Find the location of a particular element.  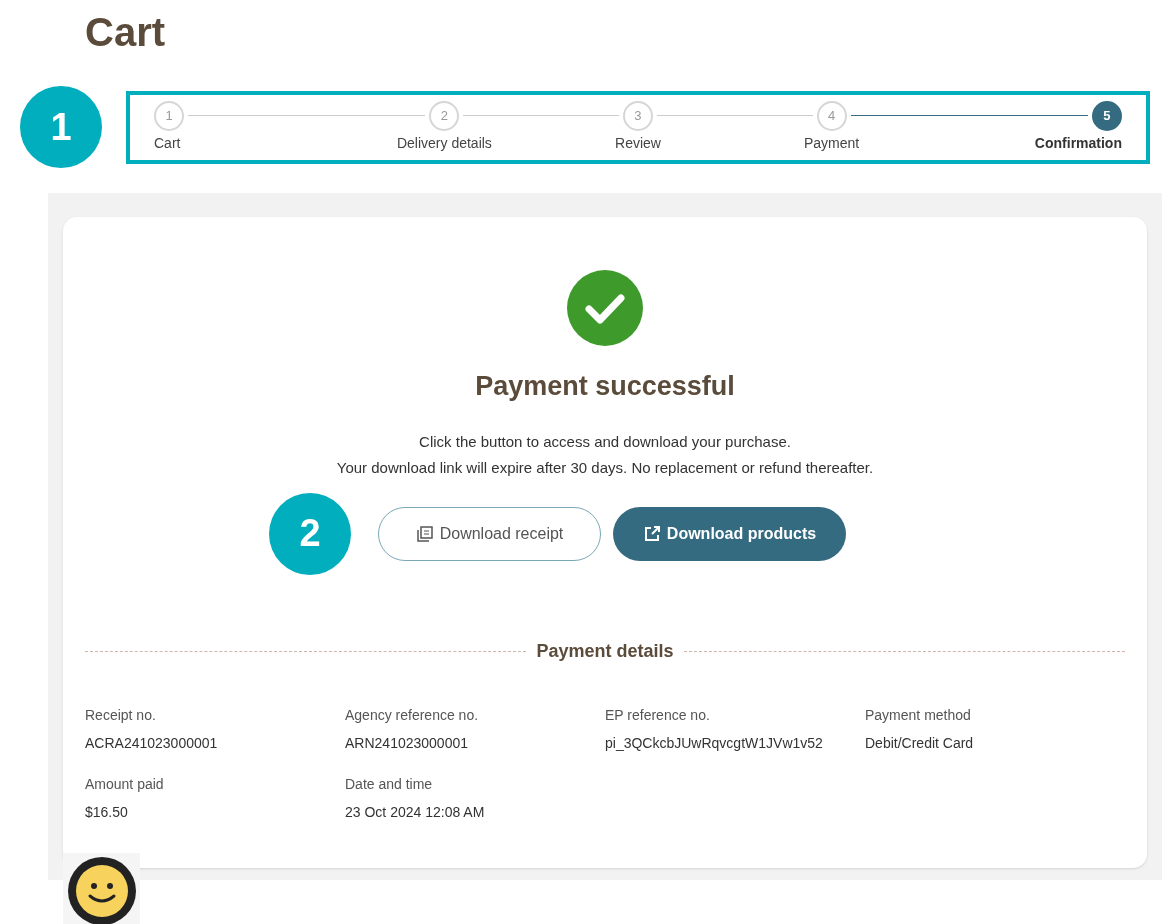

detail-label: Agency reference no. is located at coordinates (412, 715).